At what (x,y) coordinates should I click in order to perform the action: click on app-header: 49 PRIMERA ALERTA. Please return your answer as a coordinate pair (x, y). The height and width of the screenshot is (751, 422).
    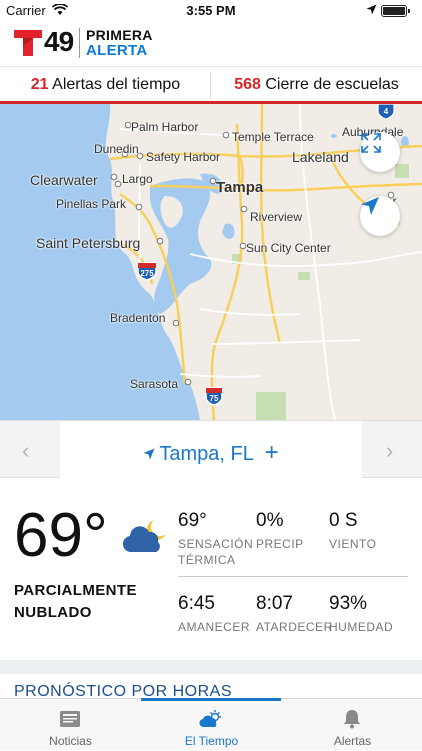
    Looking at the image, I should click on (211, 44).